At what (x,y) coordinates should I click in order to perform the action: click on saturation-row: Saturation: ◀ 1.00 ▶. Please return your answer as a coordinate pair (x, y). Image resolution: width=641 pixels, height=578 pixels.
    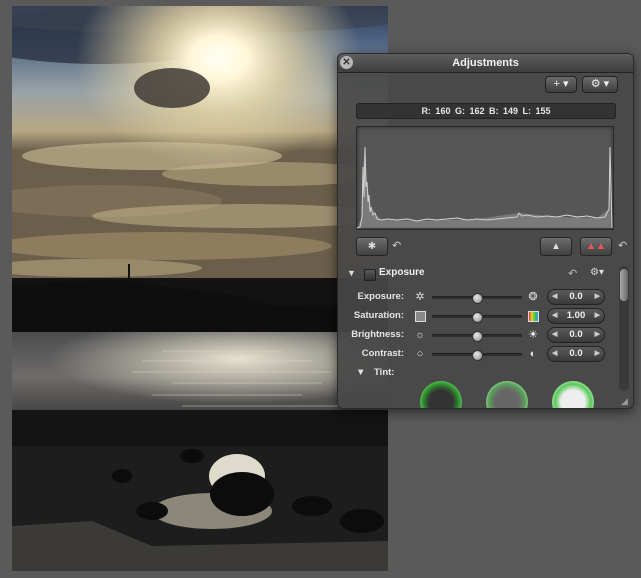
    Looking at the image, I should click on (478, 316).